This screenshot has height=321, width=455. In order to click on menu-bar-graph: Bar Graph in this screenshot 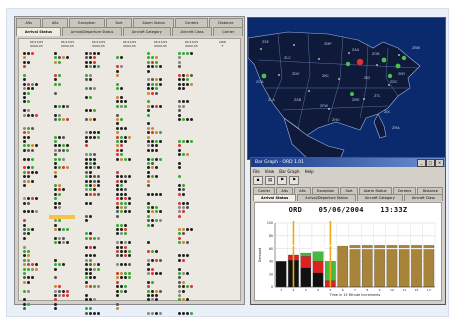, I will do `click(289, 171)`.